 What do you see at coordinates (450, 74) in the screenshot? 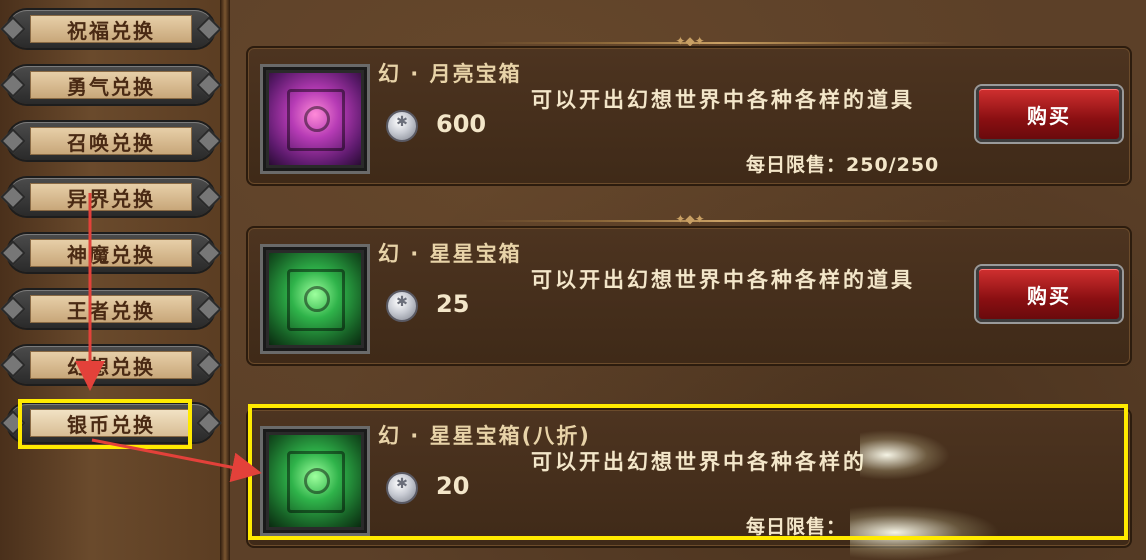
I see `item-name: 幻 · 月亮宝箱` at bounding box center [450, 74].